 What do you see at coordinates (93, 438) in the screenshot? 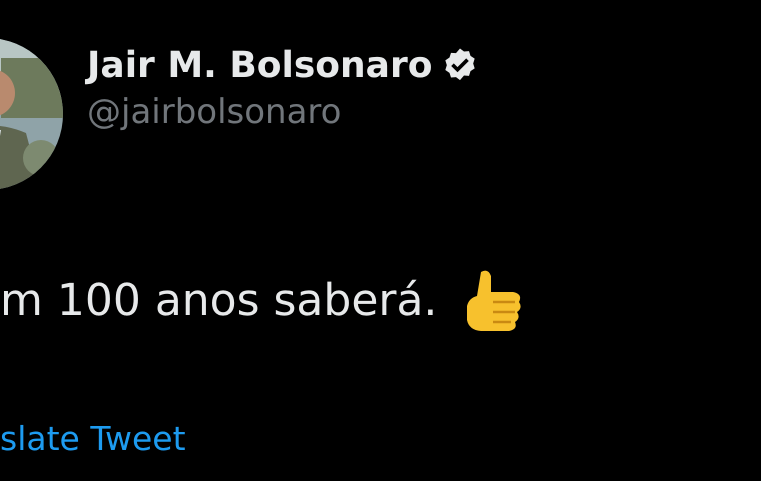
I see `translate-link: slate Tweet` at bounding box center [93, 438].